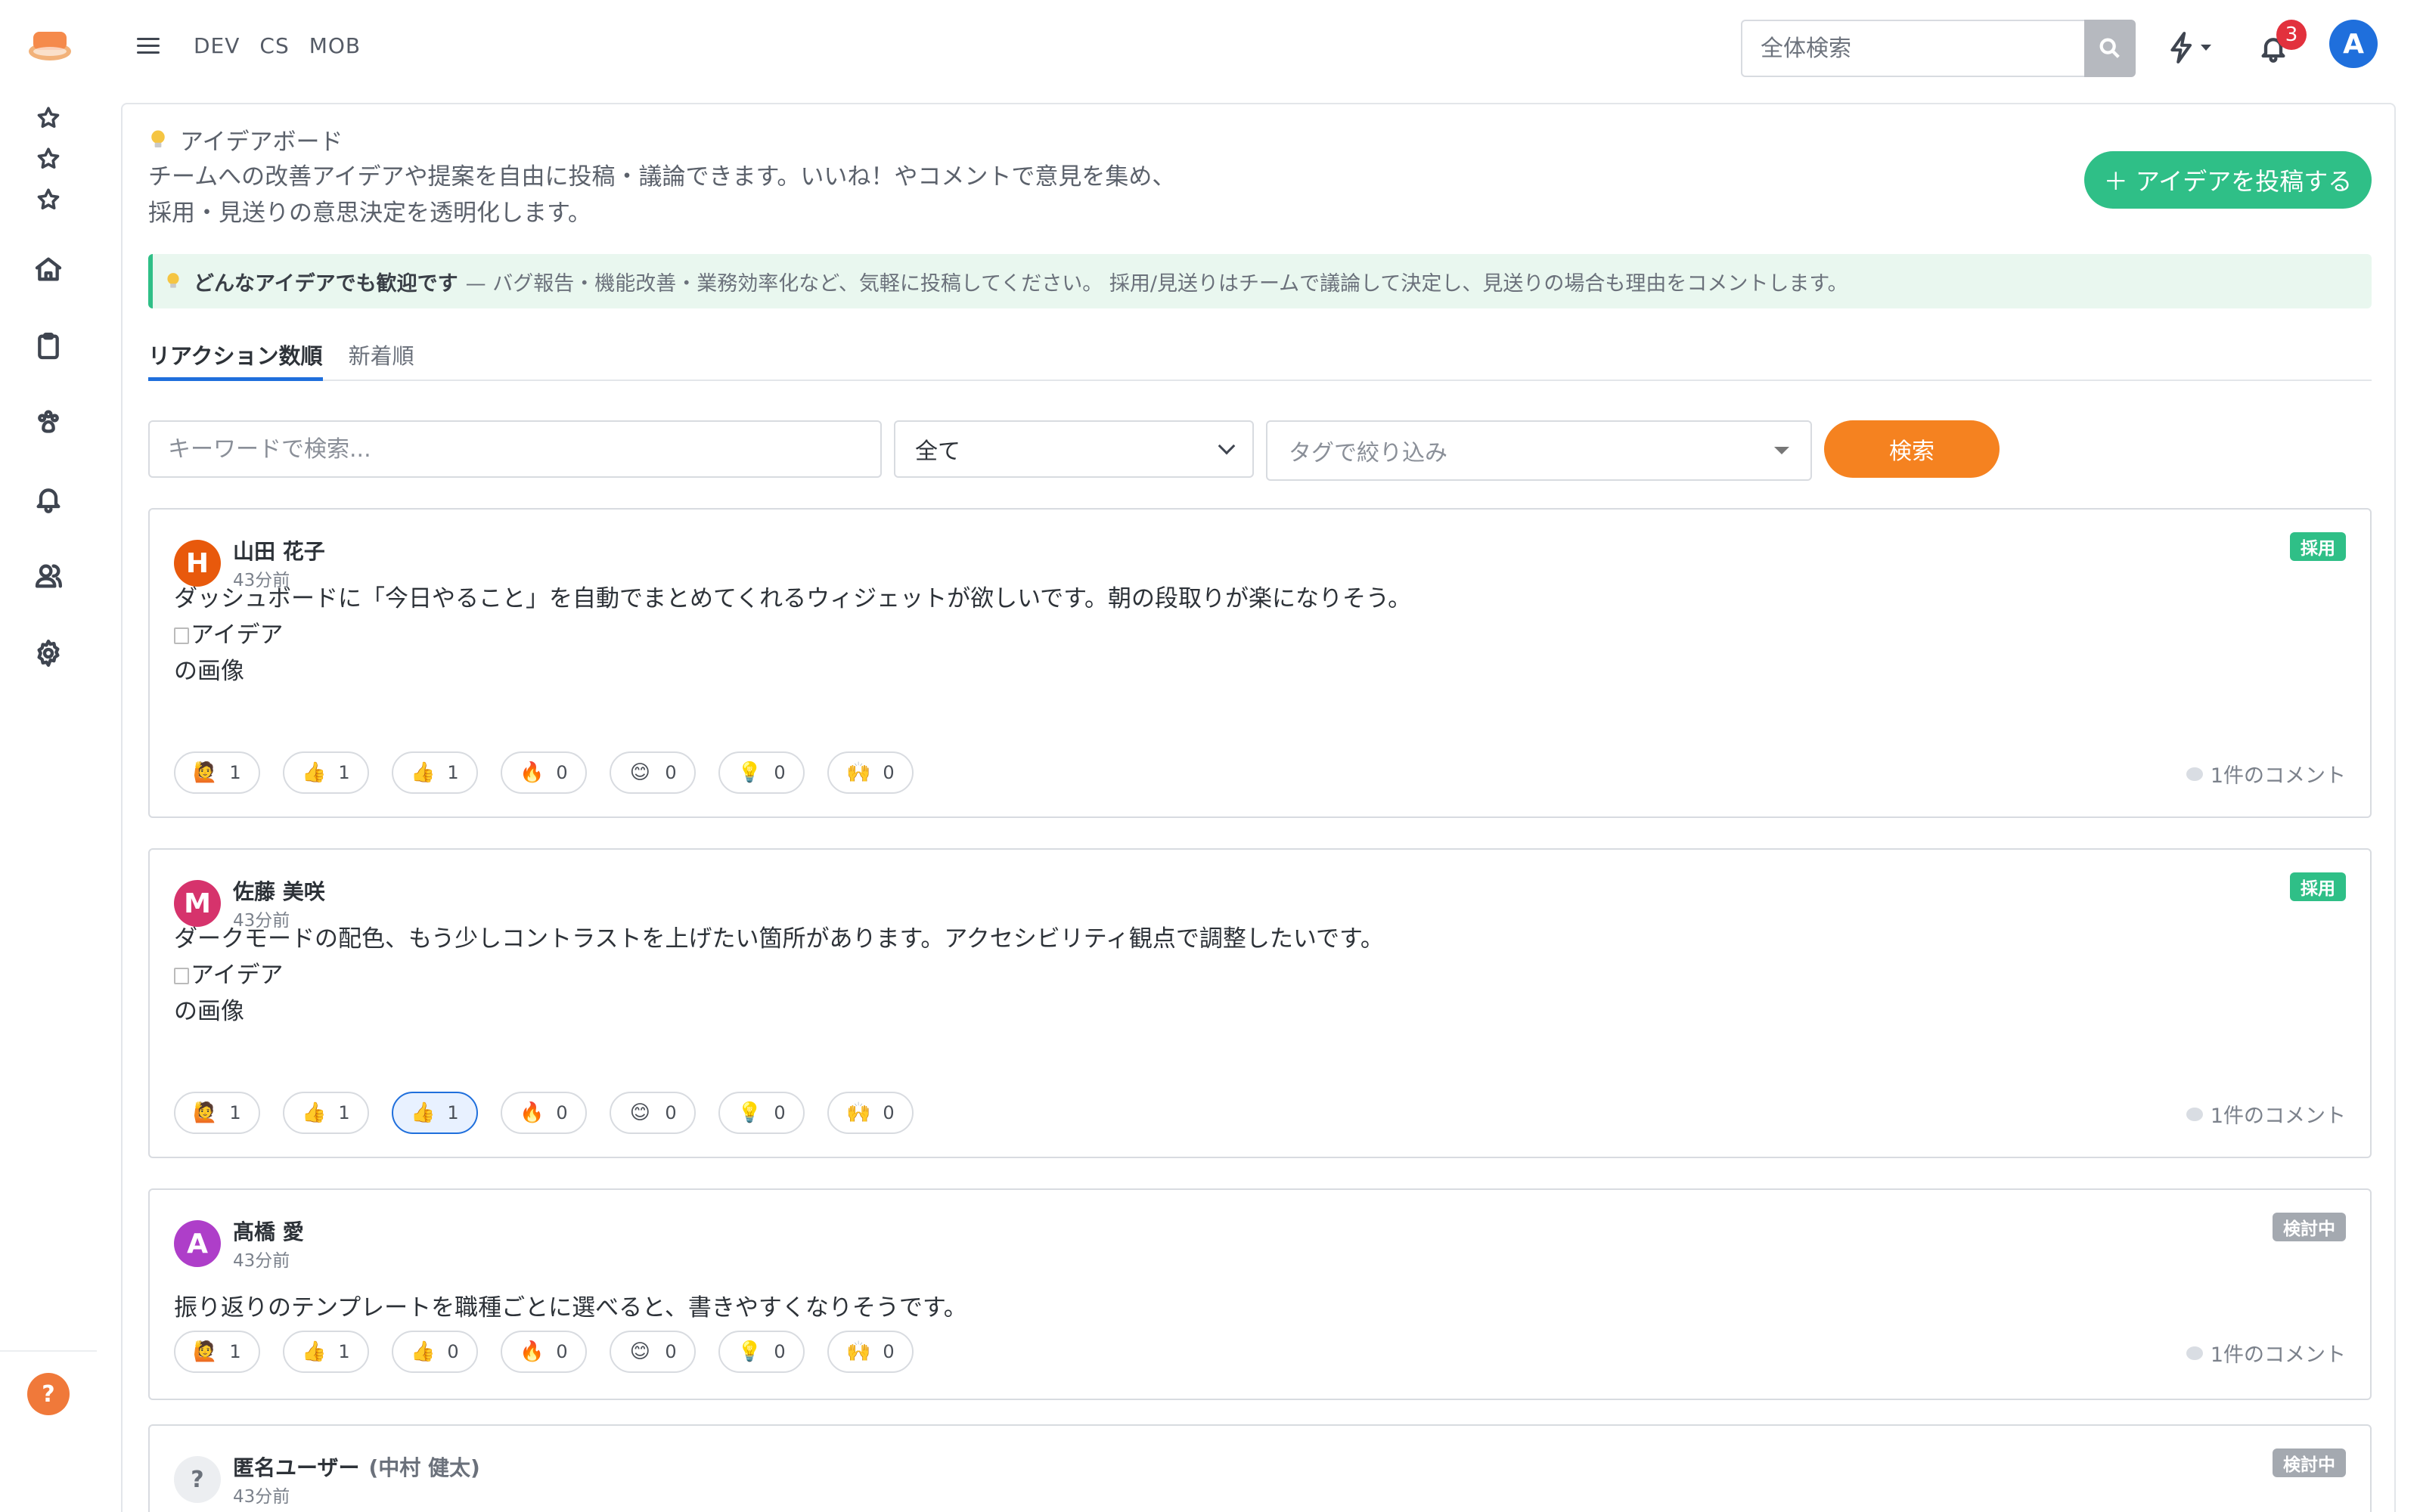 This screenshot has height=1512, width=2420. I want to click on reaction-thumbs-up-2: 👍 0, so click(435, 1352).